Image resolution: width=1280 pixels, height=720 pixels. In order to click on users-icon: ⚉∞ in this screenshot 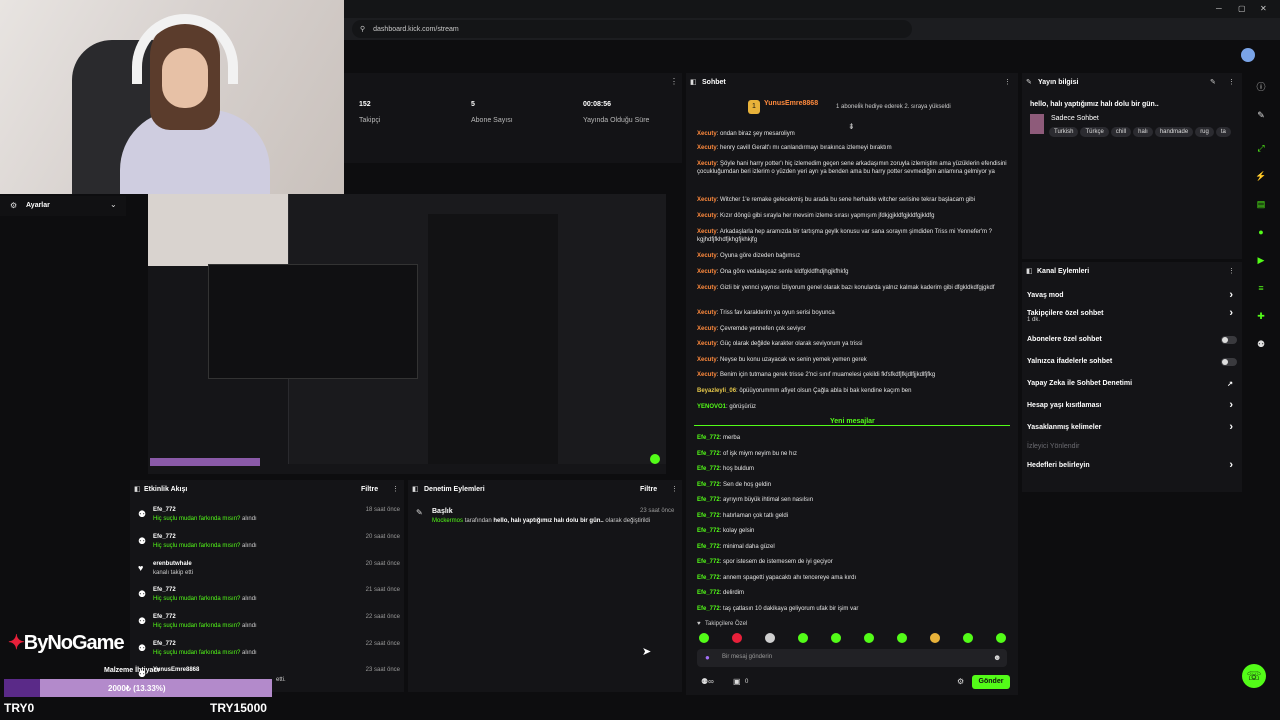, I will do `click(707, 681)`.